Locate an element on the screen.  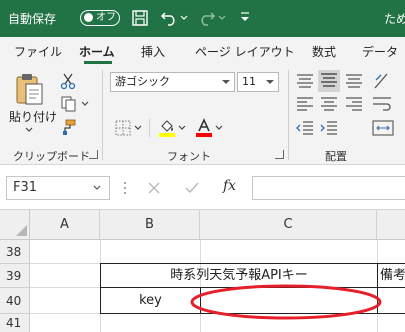
row-header-40: 40 is located at coordinates (15, 301).